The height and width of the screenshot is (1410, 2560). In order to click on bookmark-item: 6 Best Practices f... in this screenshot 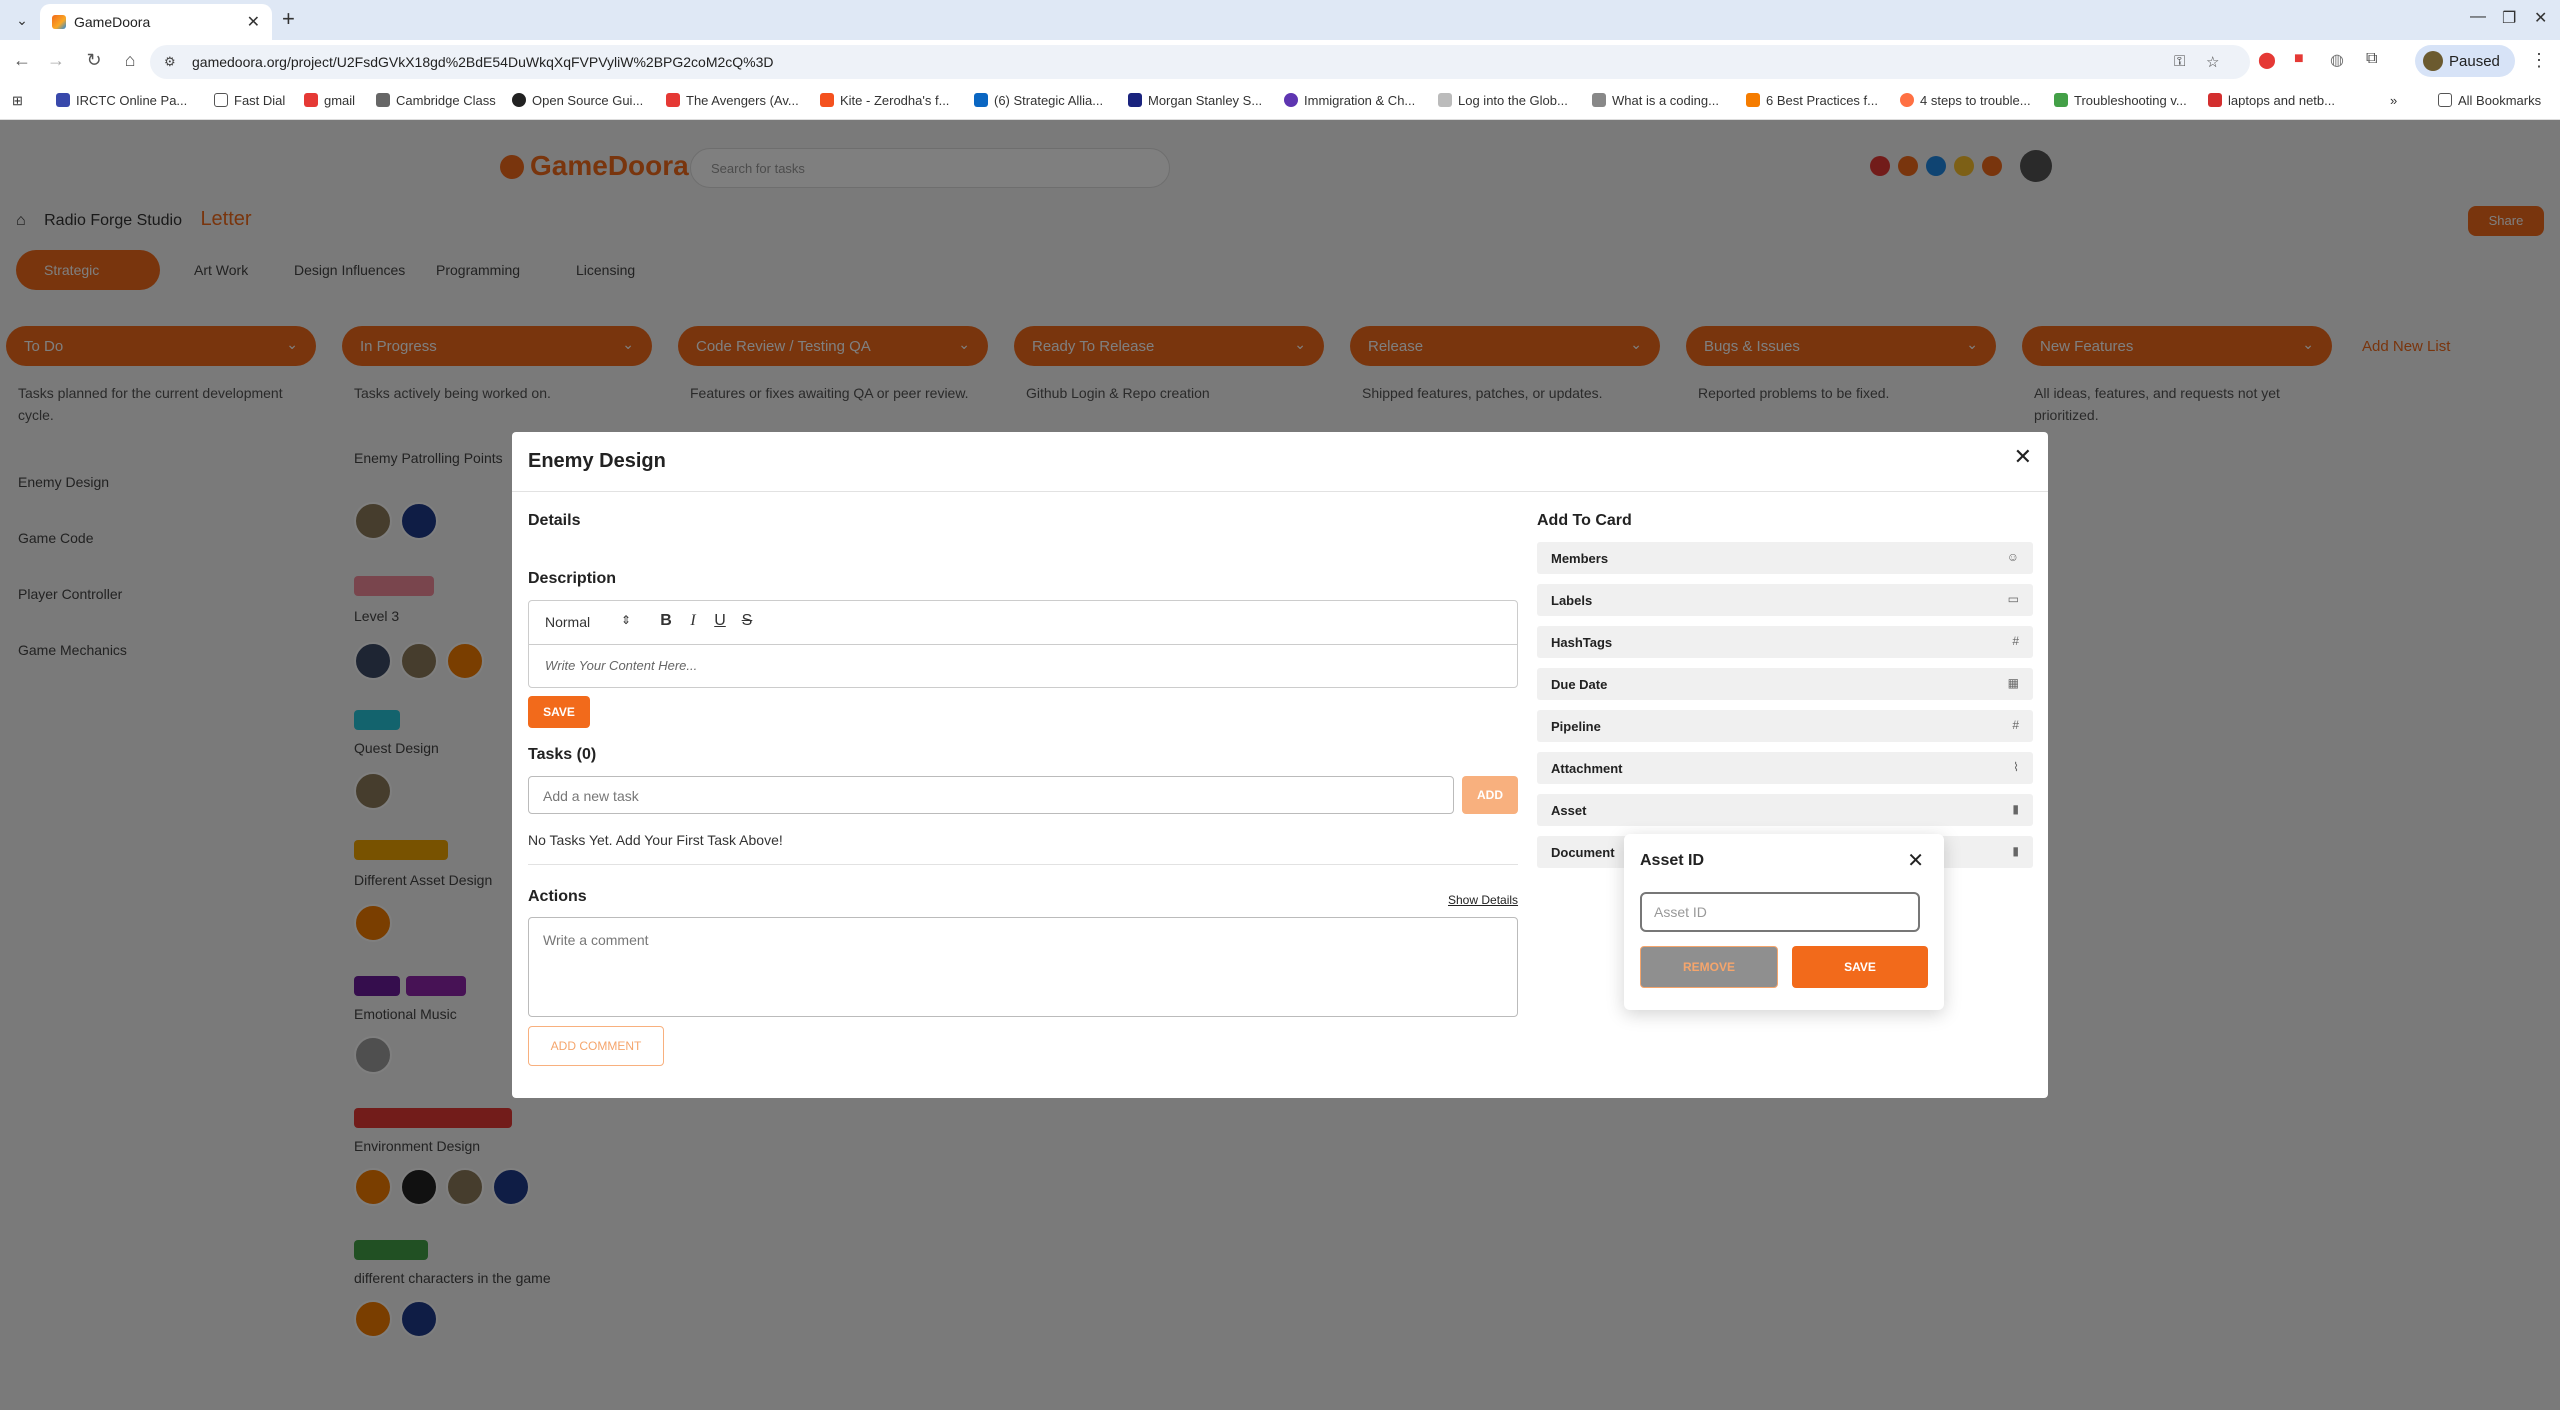, I will do `click(1812, 100)`.